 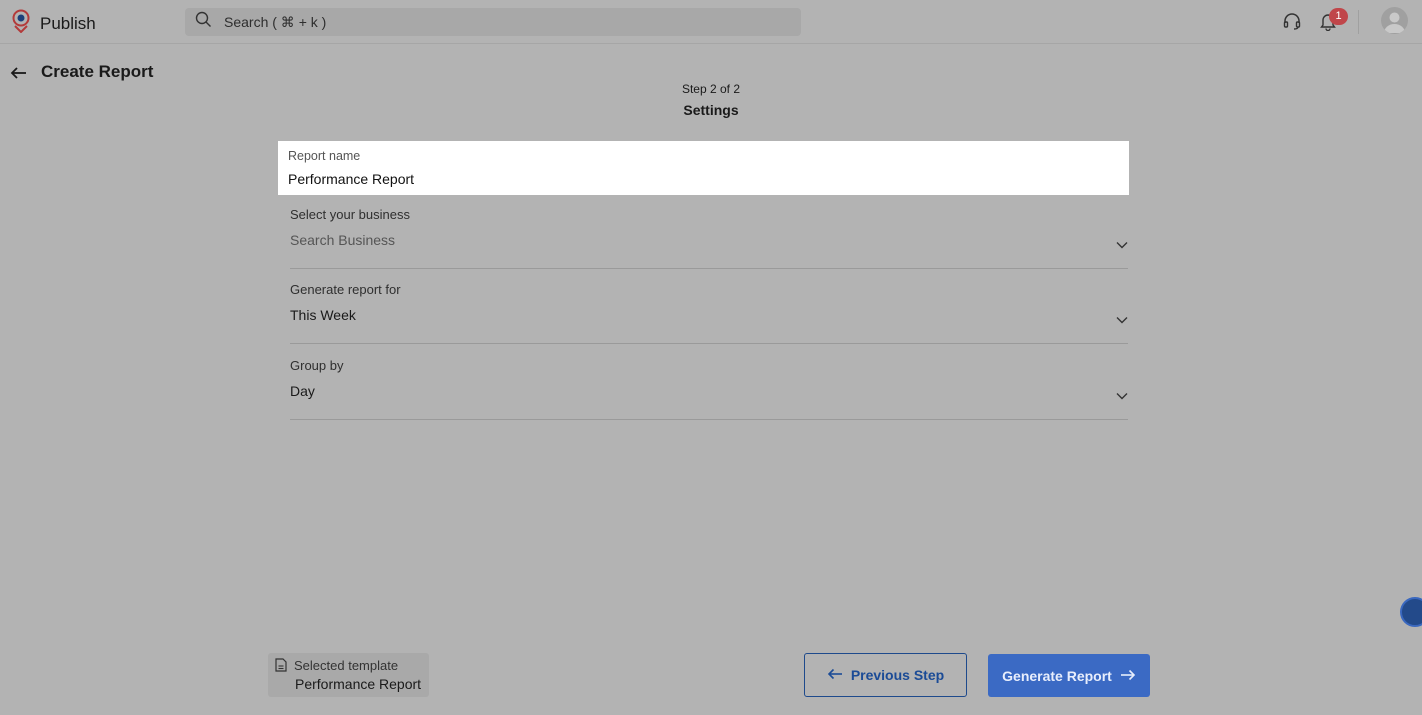 What do you see at coordinates (1411, 612) in the screenshot?
I see `help-icon` at bounding box center [1411, 612].